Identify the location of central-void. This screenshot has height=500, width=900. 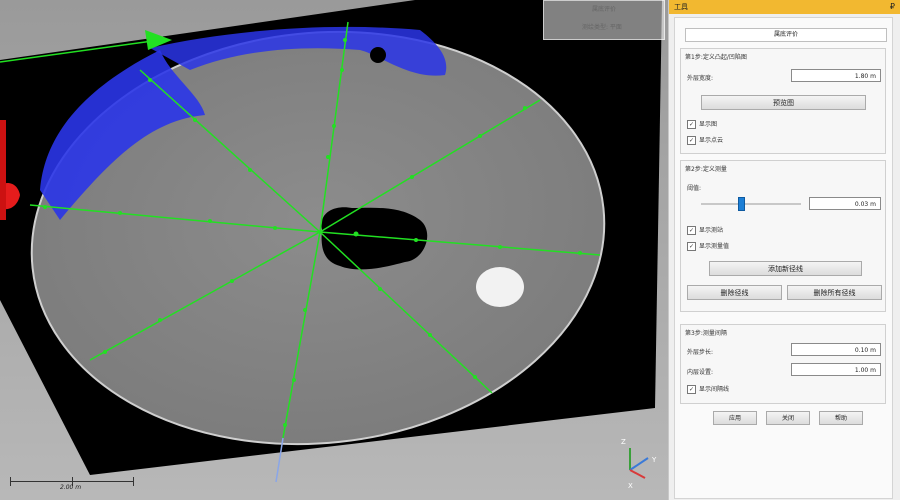
(374, 238).